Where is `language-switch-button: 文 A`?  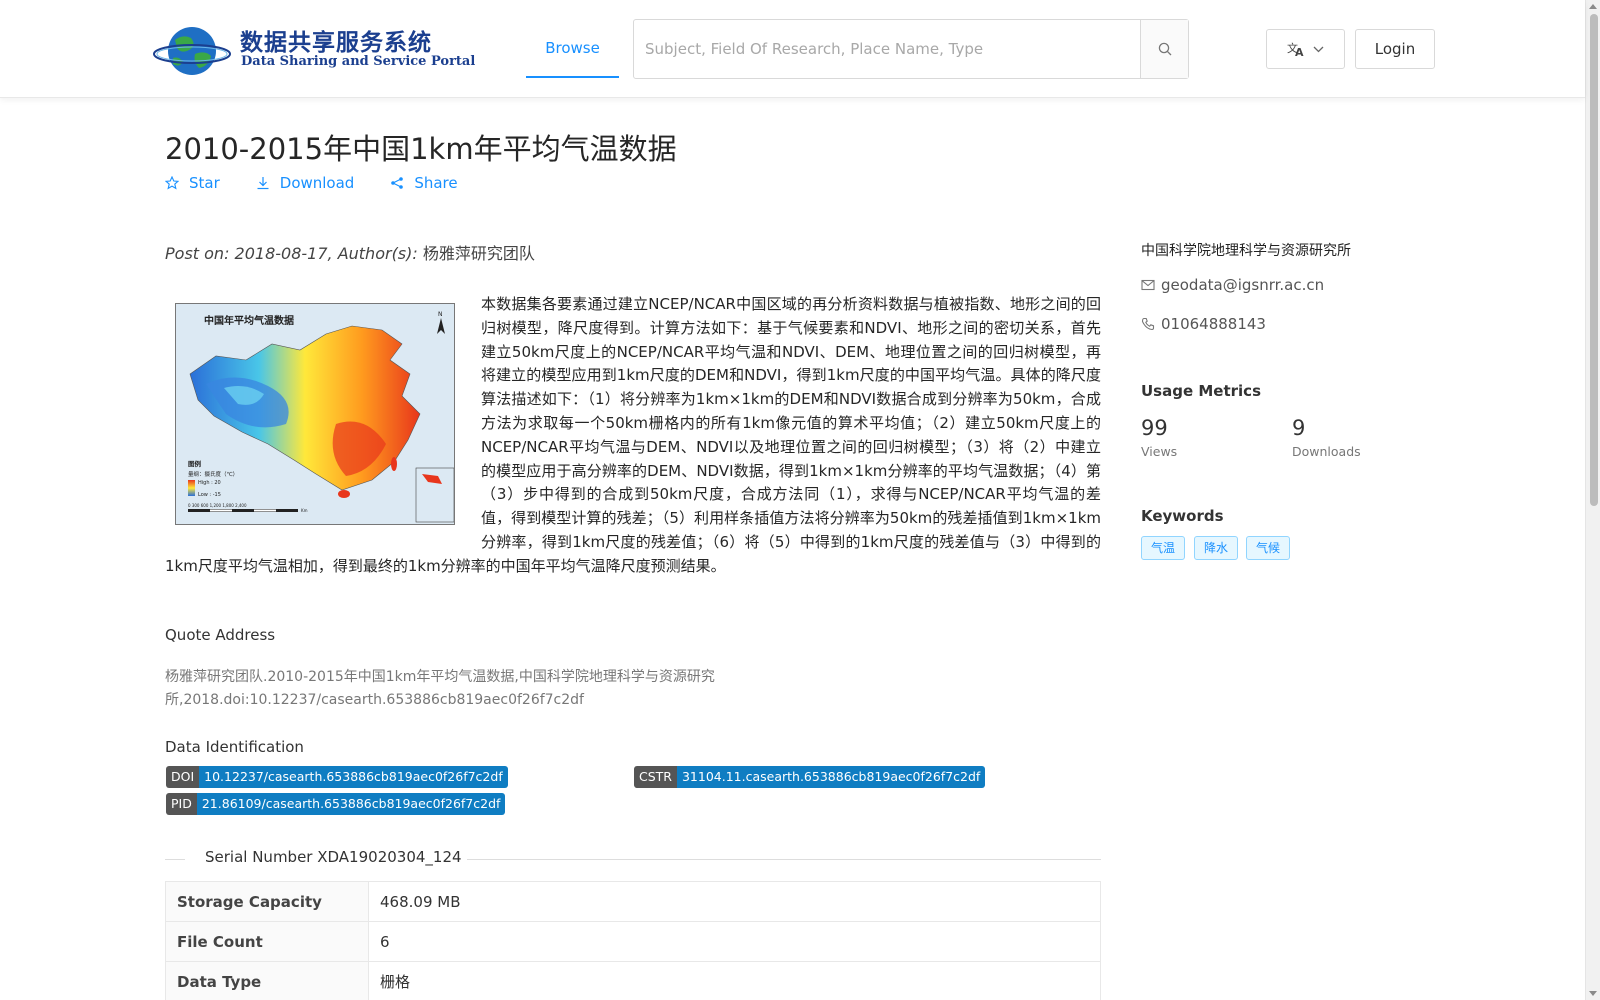
language-switch-button: 文 A is located at coordinates (1305, 49).